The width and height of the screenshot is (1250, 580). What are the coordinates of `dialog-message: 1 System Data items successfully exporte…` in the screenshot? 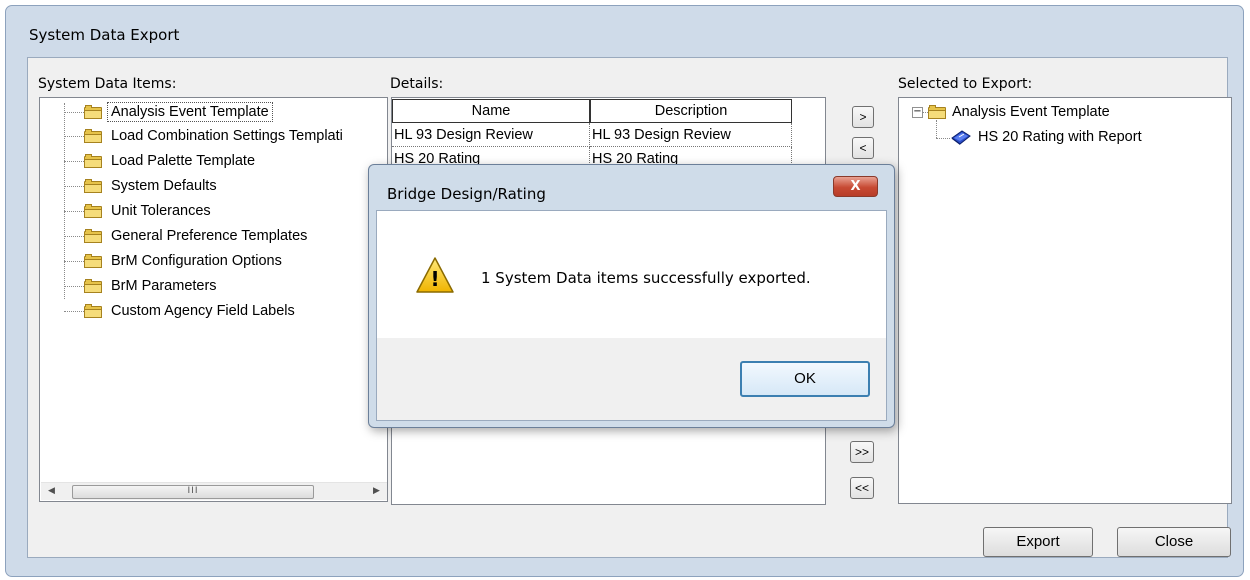 It's located at (646, 278).